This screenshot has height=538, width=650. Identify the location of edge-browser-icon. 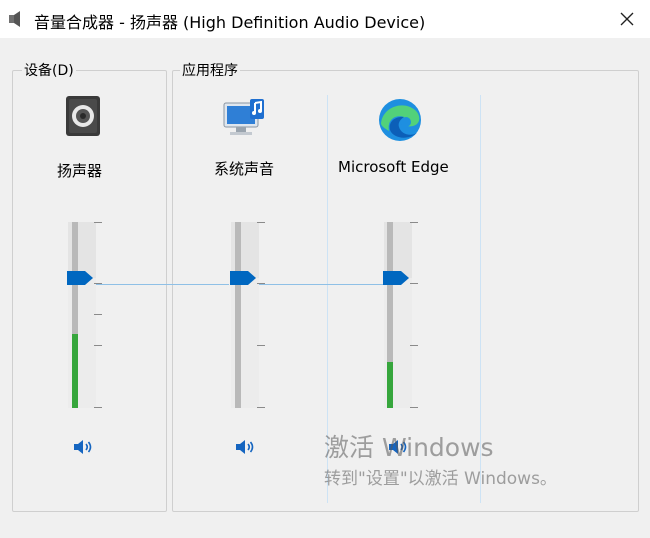
(400, 122).